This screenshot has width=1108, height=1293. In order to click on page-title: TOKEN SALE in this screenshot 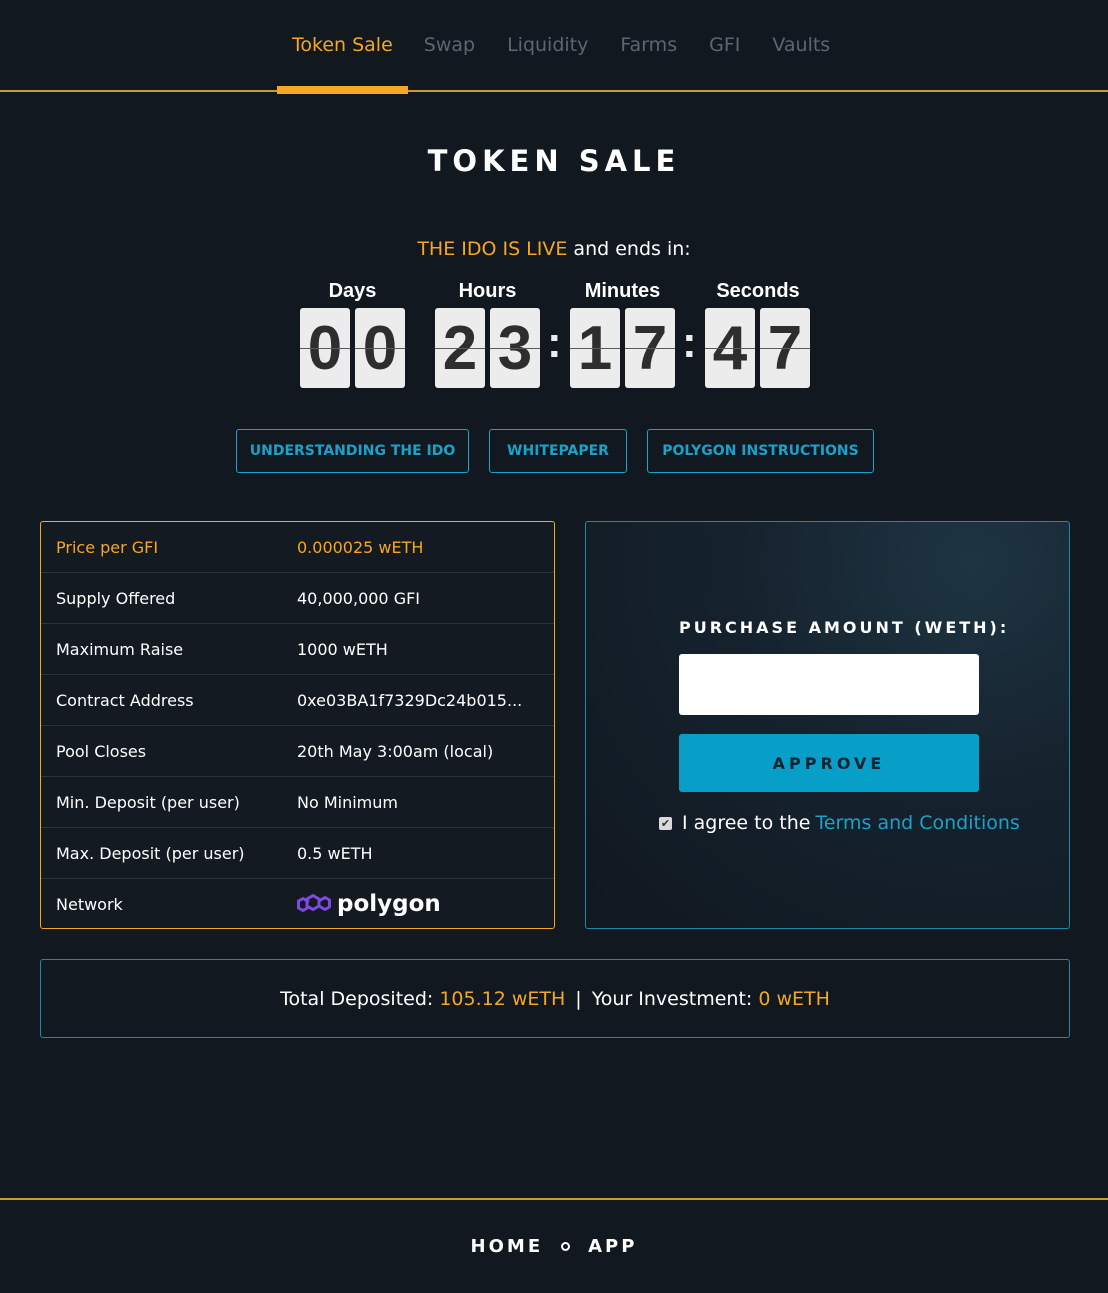, I will do `click(554, 161)`.